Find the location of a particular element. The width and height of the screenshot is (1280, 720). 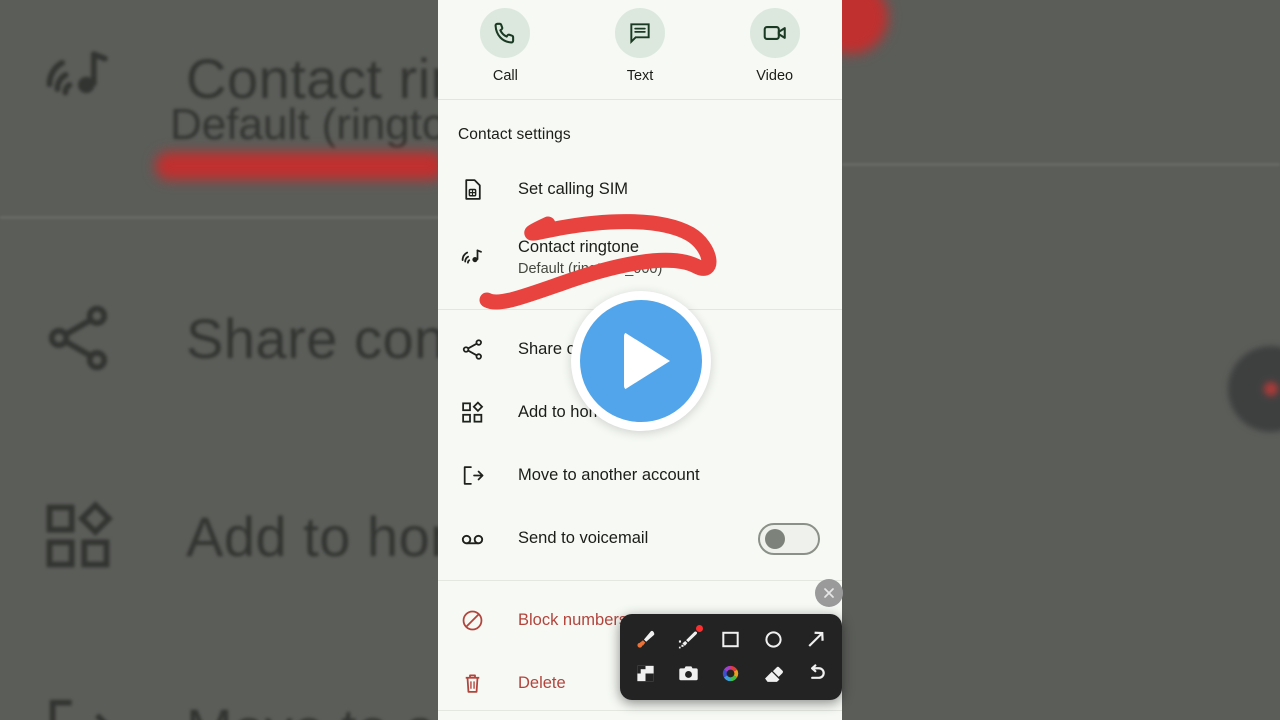

background-row: Move to another account is located at coordinates (240, 705).